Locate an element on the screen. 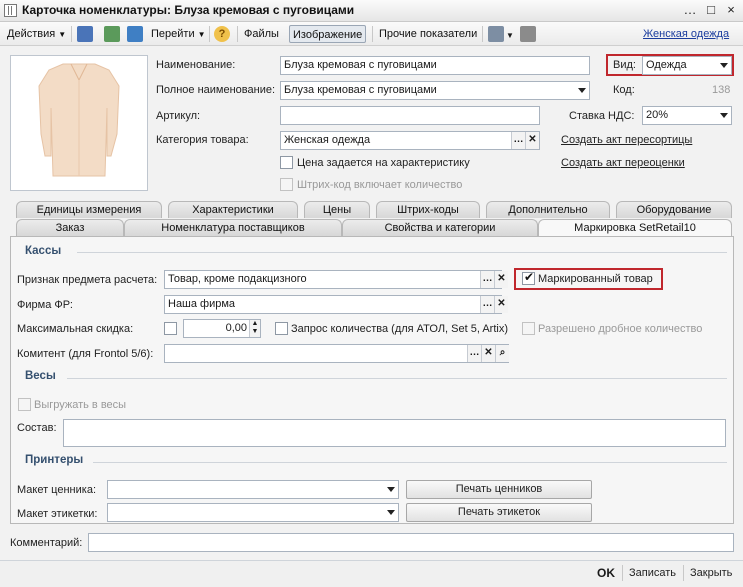 The image size is (743, 587). product-image is located at coordinates (79, 123).